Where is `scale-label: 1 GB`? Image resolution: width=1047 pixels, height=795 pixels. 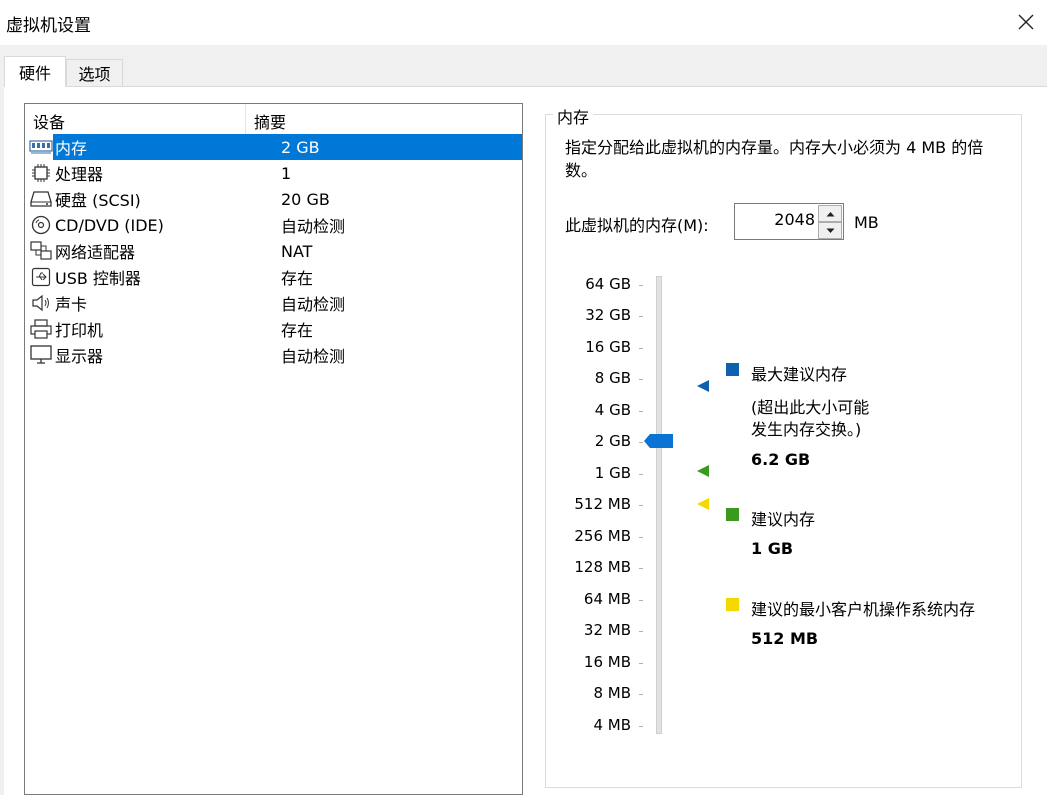 scale-label: 1 GB is located at coordinates (612, 473).